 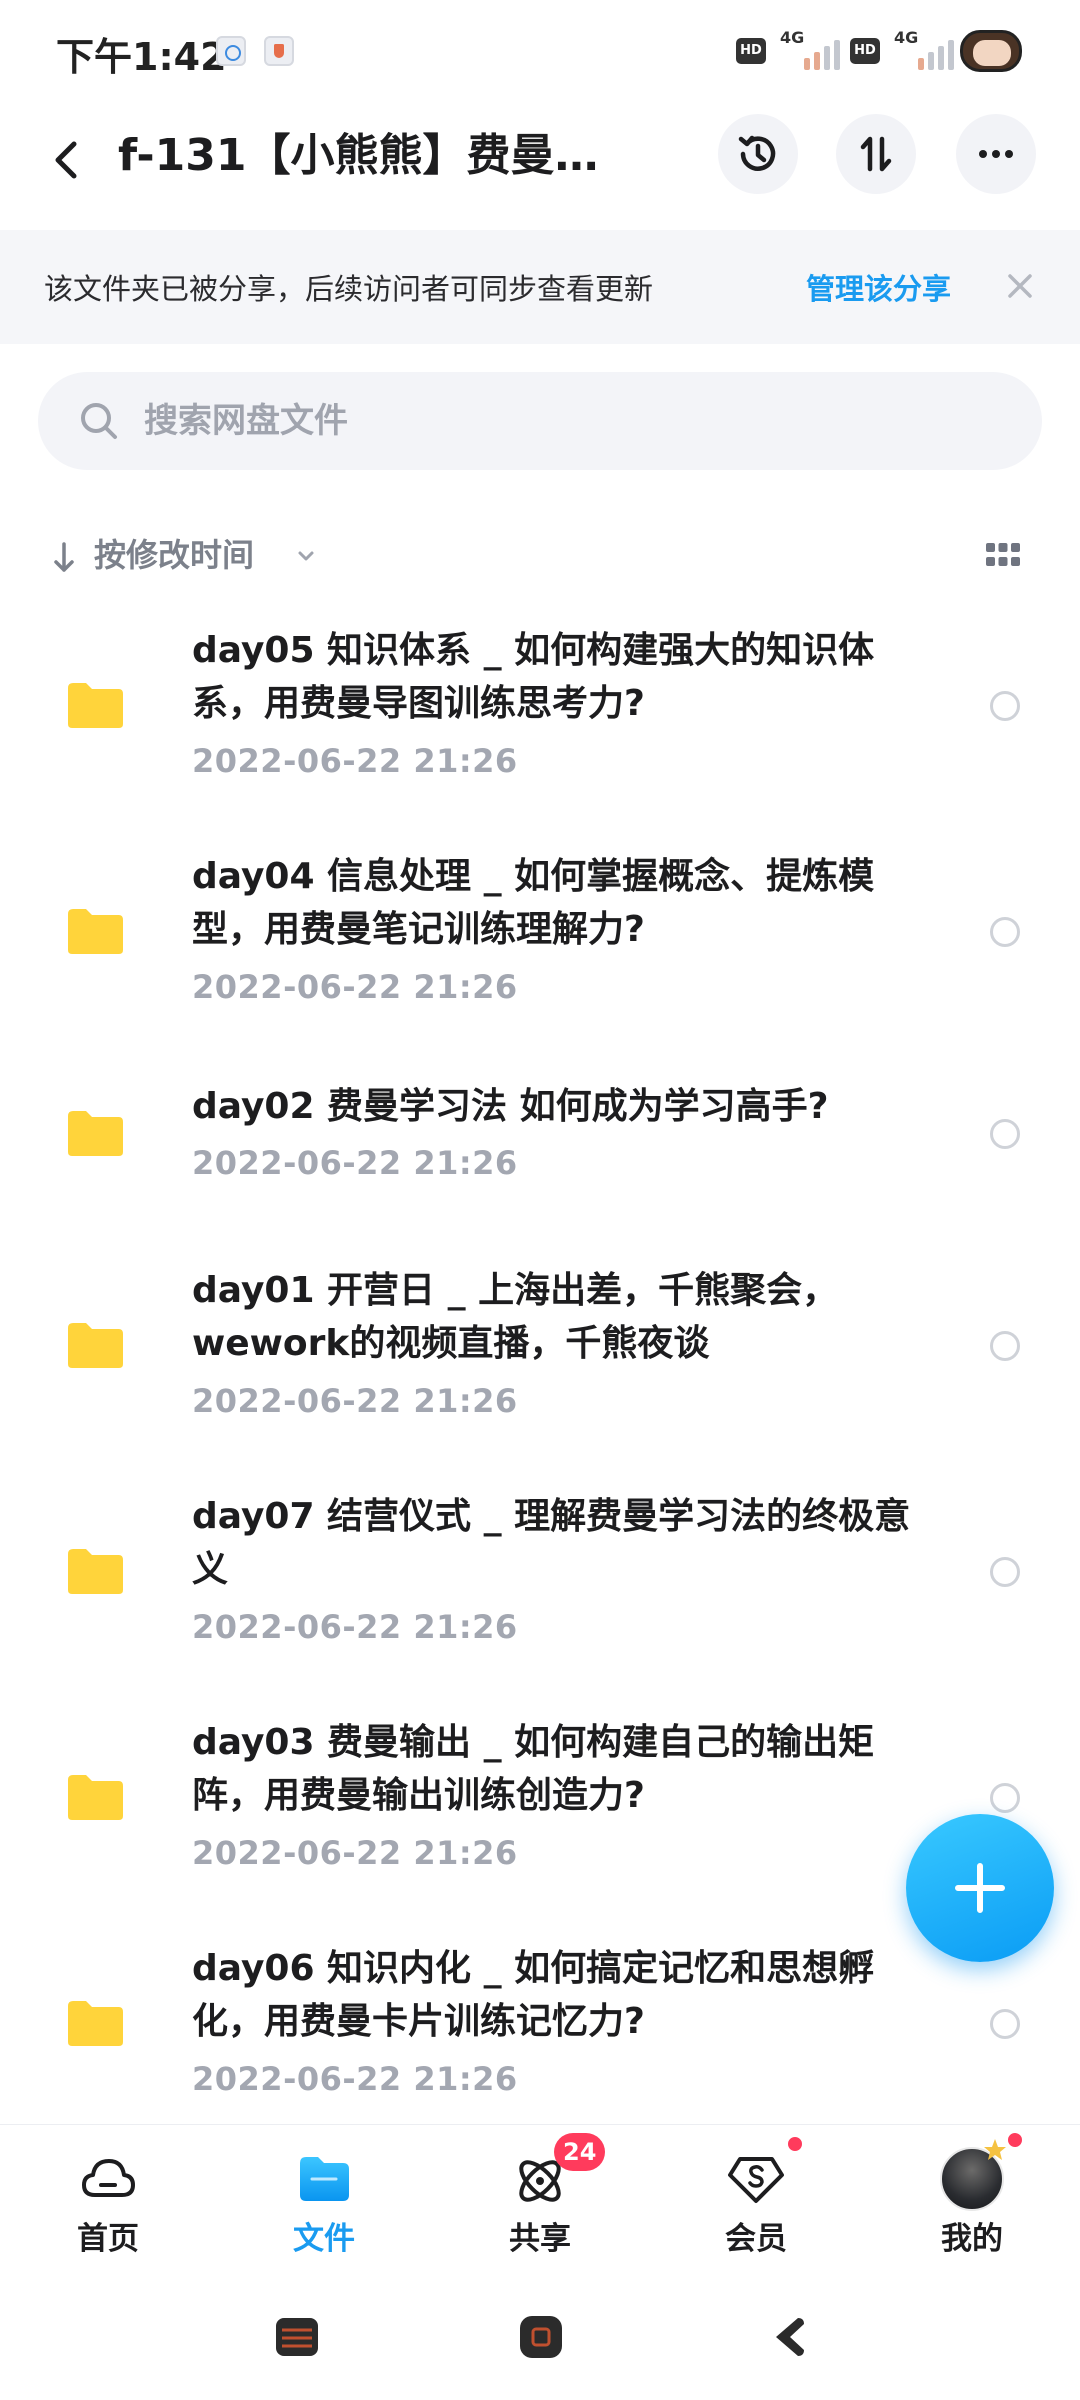 What do you see at coordinates (991, 51) in the screenshot?
I see `battery-avatar-icon` at bounding box center [991, 51].